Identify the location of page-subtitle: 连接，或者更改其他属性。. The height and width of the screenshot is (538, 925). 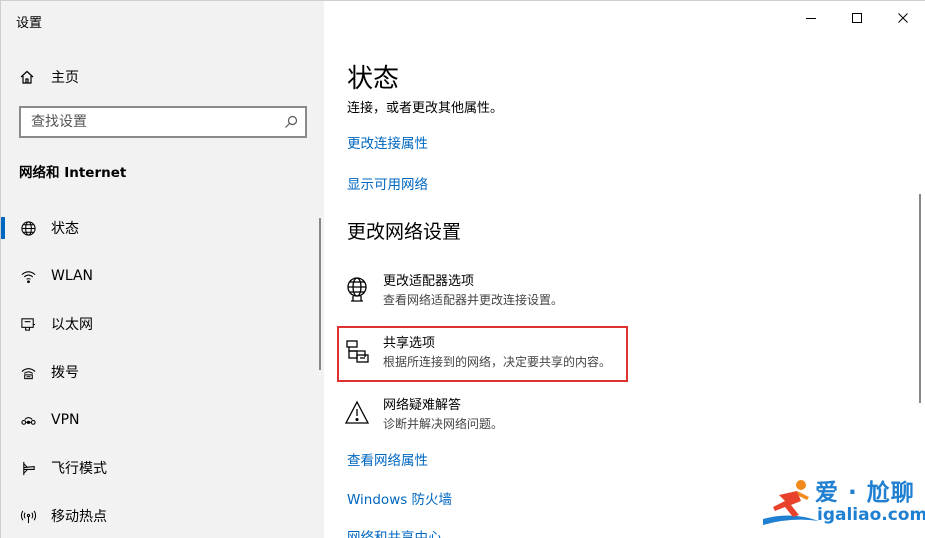
(425, 108).